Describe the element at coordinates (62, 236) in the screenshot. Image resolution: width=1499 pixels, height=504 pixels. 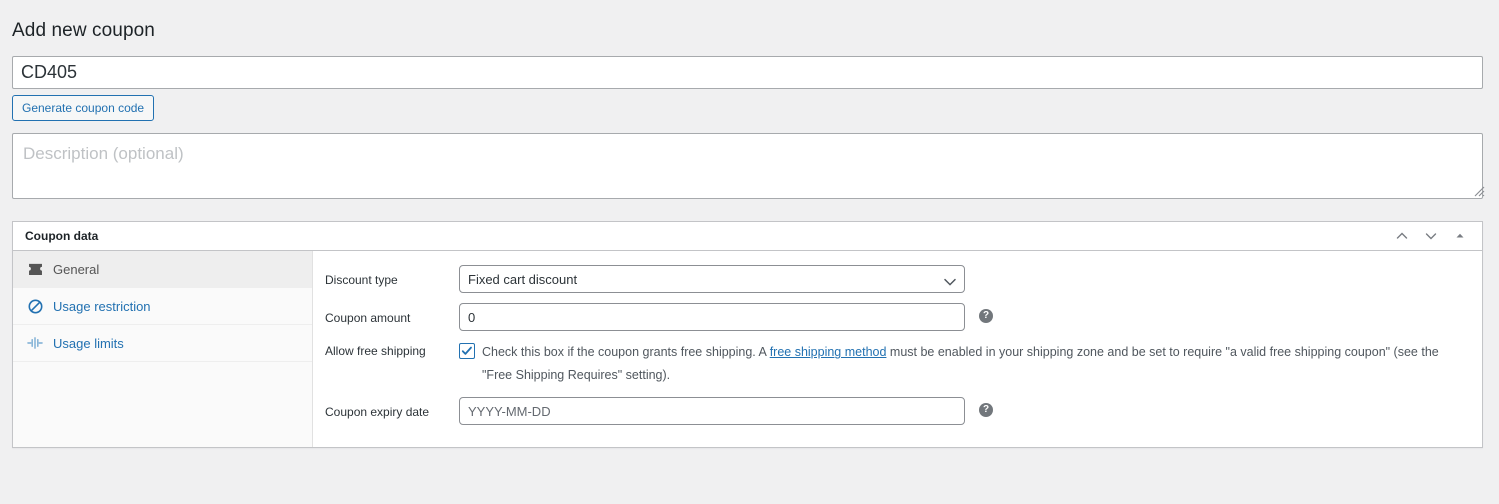
I see `metabox-title: Coupon data` at that location.